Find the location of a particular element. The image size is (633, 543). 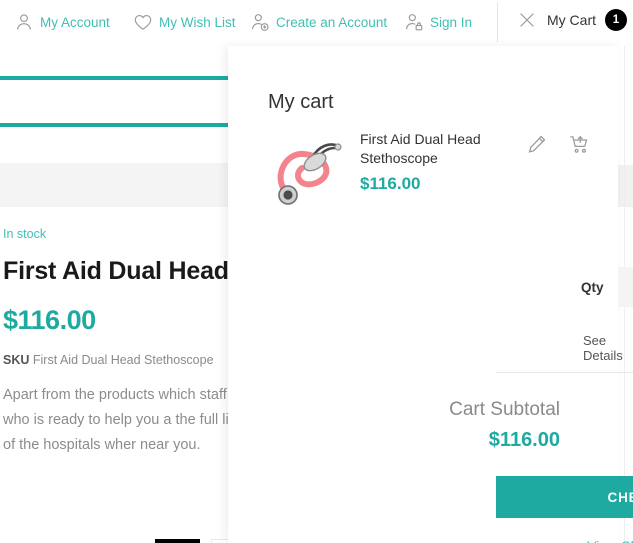

nav-create-an-account-label: Create an Account is located at coordinates (332, 22).